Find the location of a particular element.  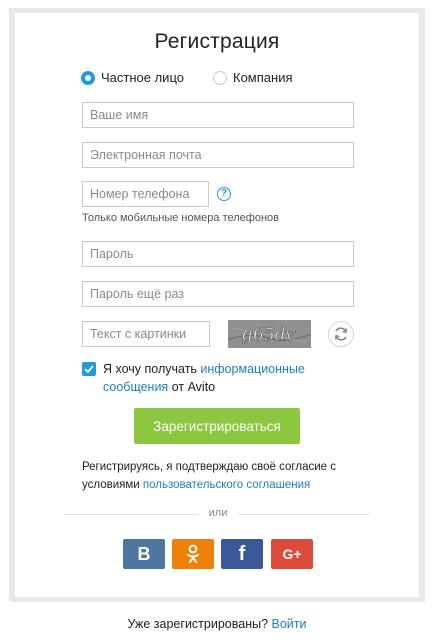

user-agreement-link: пользовательского соглашения is located at coordinates (226, 485).